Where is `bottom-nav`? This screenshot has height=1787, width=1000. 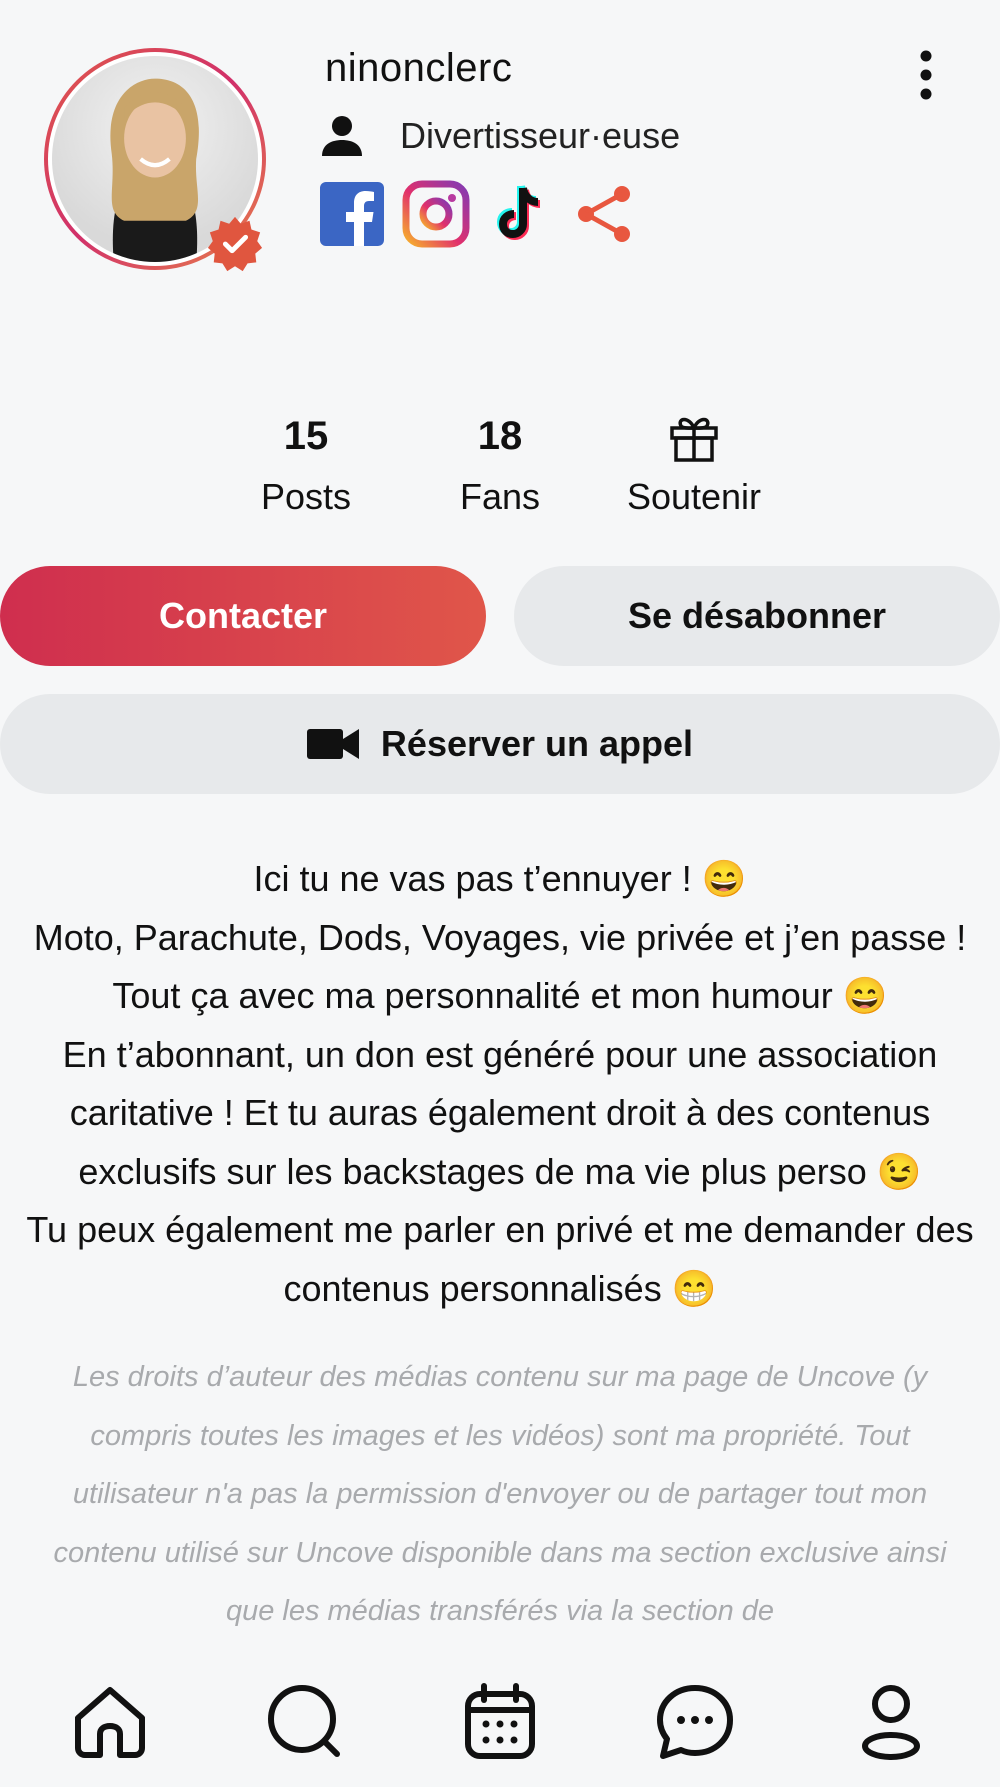 bottom-nav is located at coordinates (500, 1713).